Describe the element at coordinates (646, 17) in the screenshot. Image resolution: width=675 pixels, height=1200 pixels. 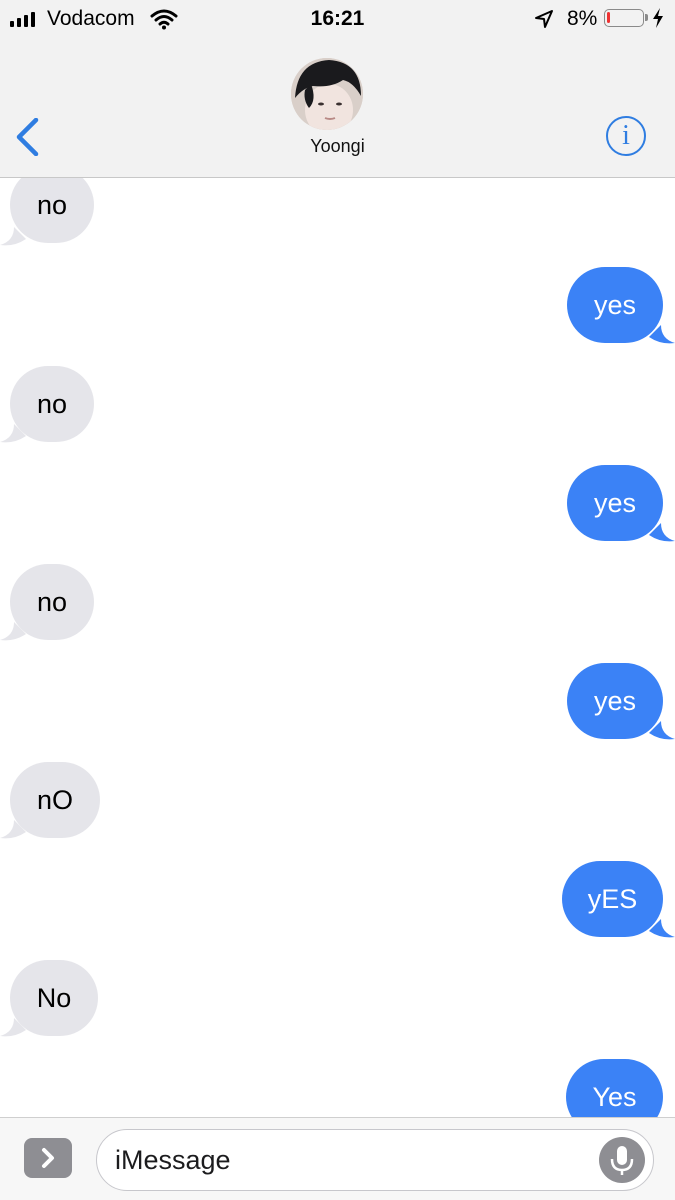
I see `battery-cap` at that location.